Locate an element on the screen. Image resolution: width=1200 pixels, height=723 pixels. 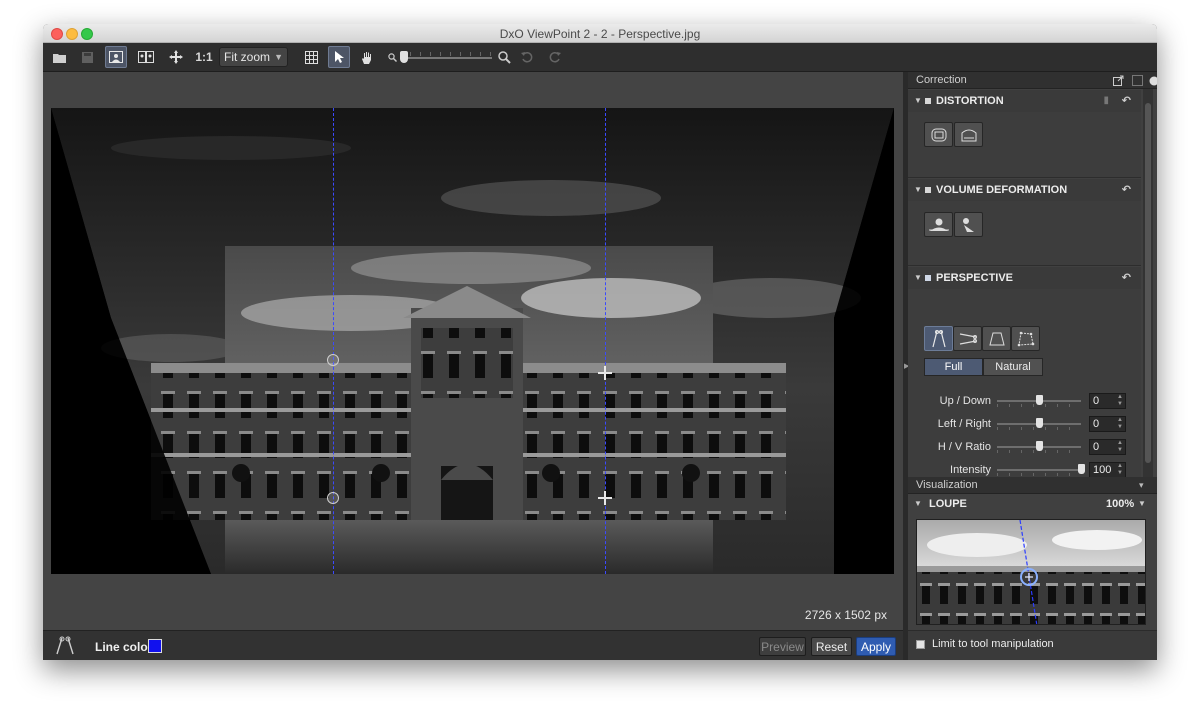
panel-scrollbar is located at coordinates (1148, 283).